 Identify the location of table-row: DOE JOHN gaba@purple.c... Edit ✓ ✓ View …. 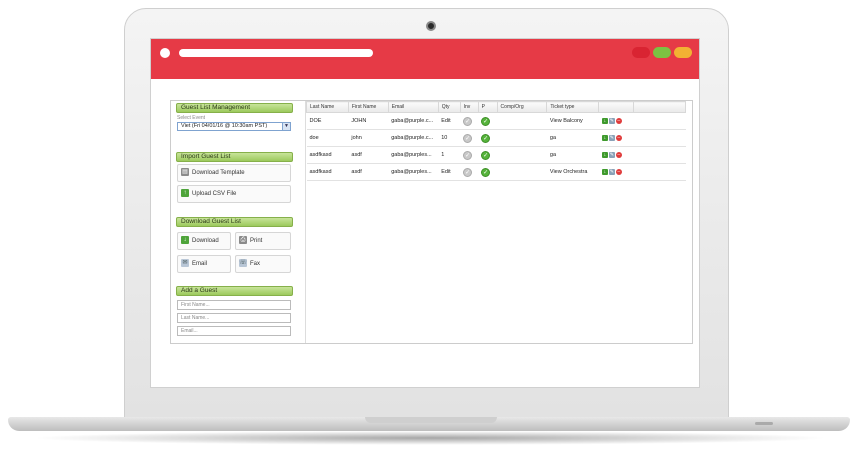
(496, 121).